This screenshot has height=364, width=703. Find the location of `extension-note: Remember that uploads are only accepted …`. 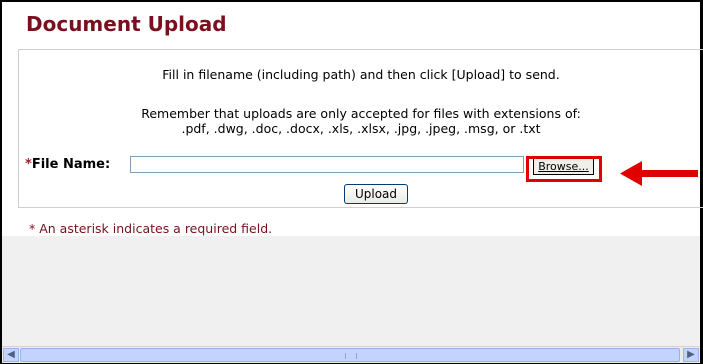

extension-note: Remember that uploads are only accepted … is located at coordinates (361, 113).